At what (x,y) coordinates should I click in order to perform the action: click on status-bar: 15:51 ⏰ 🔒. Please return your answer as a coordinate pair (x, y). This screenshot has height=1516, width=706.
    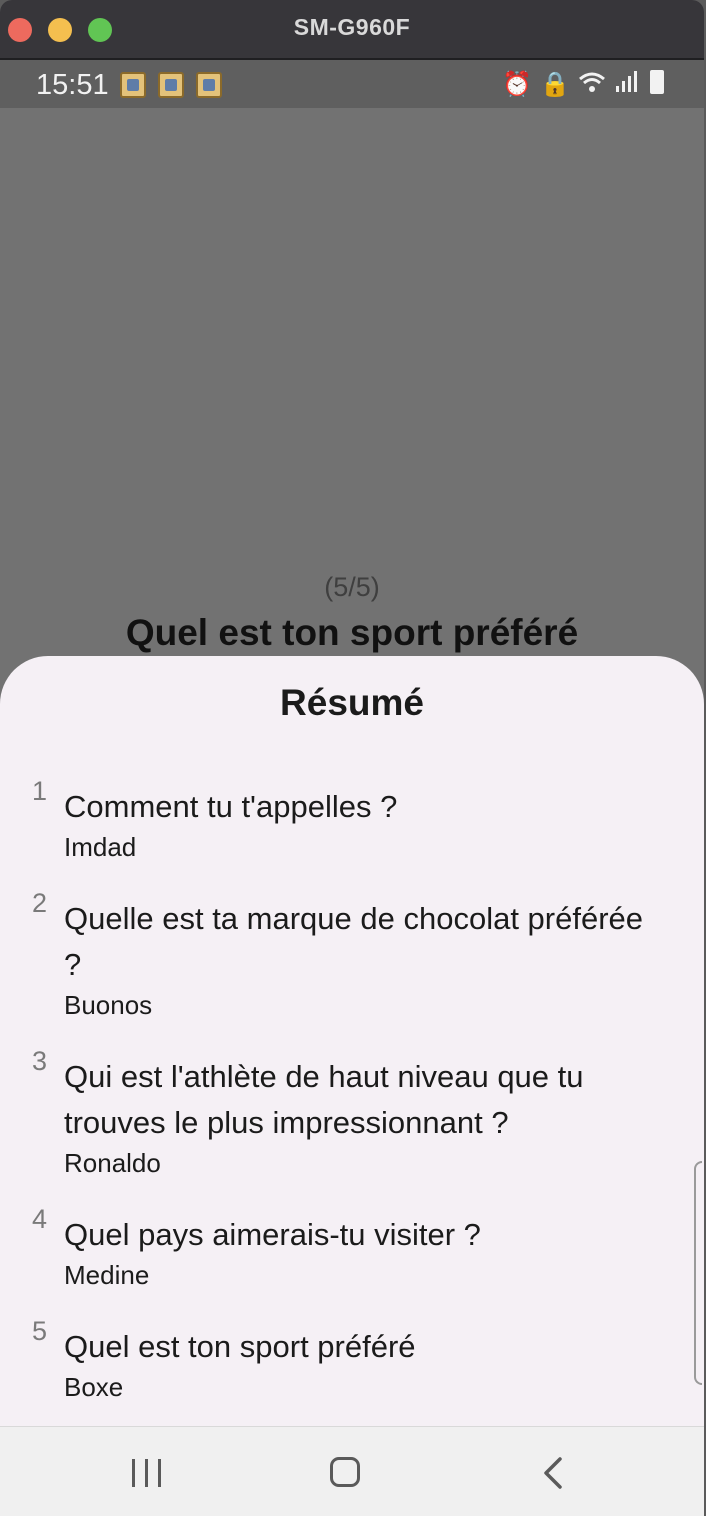
    Looking at the image, I should click on (352, 84).